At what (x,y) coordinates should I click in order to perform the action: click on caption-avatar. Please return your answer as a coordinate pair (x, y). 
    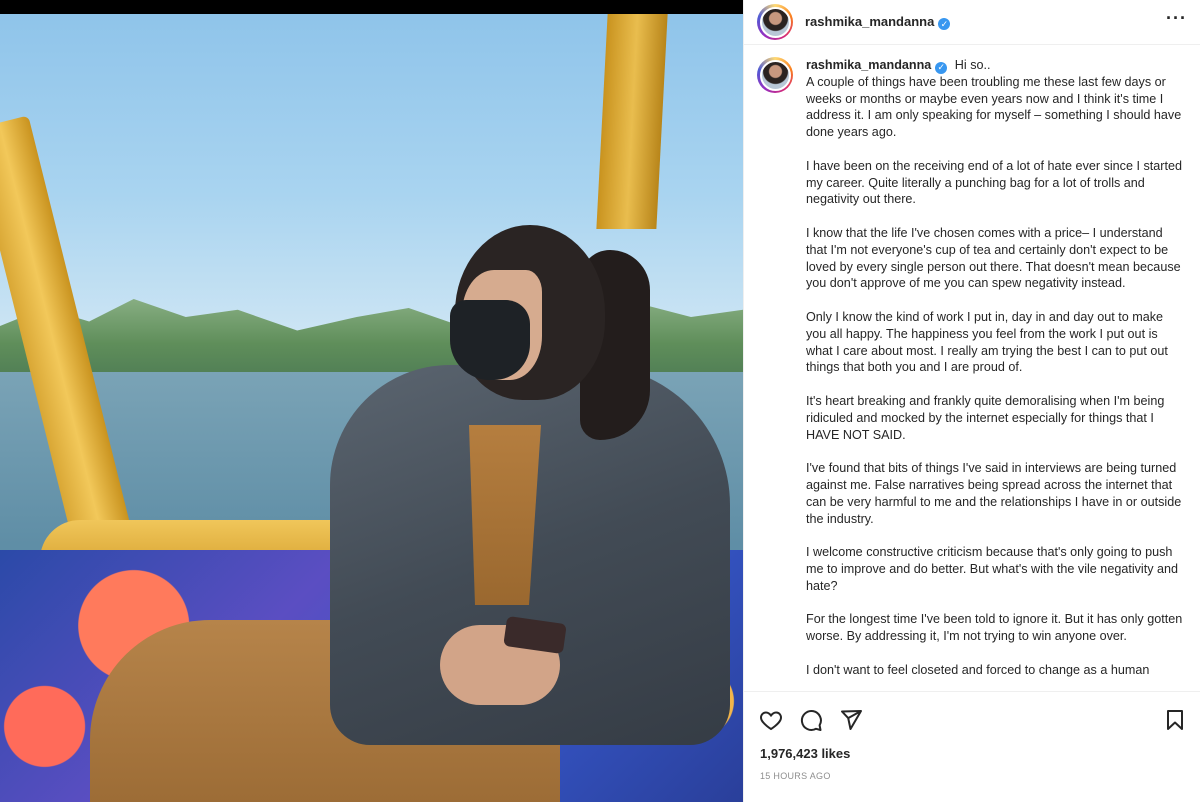
    Looking at the image, I should click on (775, 75).